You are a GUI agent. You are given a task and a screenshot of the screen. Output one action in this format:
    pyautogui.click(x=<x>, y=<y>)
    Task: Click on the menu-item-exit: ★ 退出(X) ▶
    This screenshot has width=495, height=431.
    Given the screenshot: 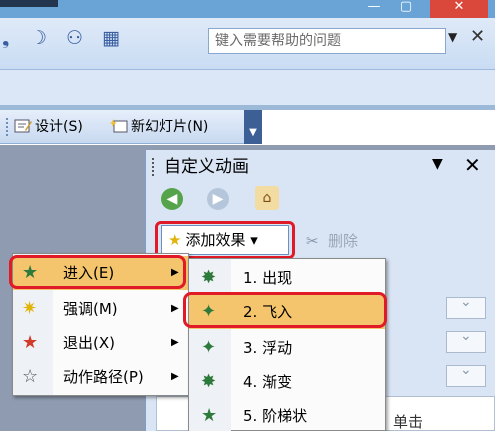 What is the action you would take?
    pyautogui.click(x=100, y=343)
    